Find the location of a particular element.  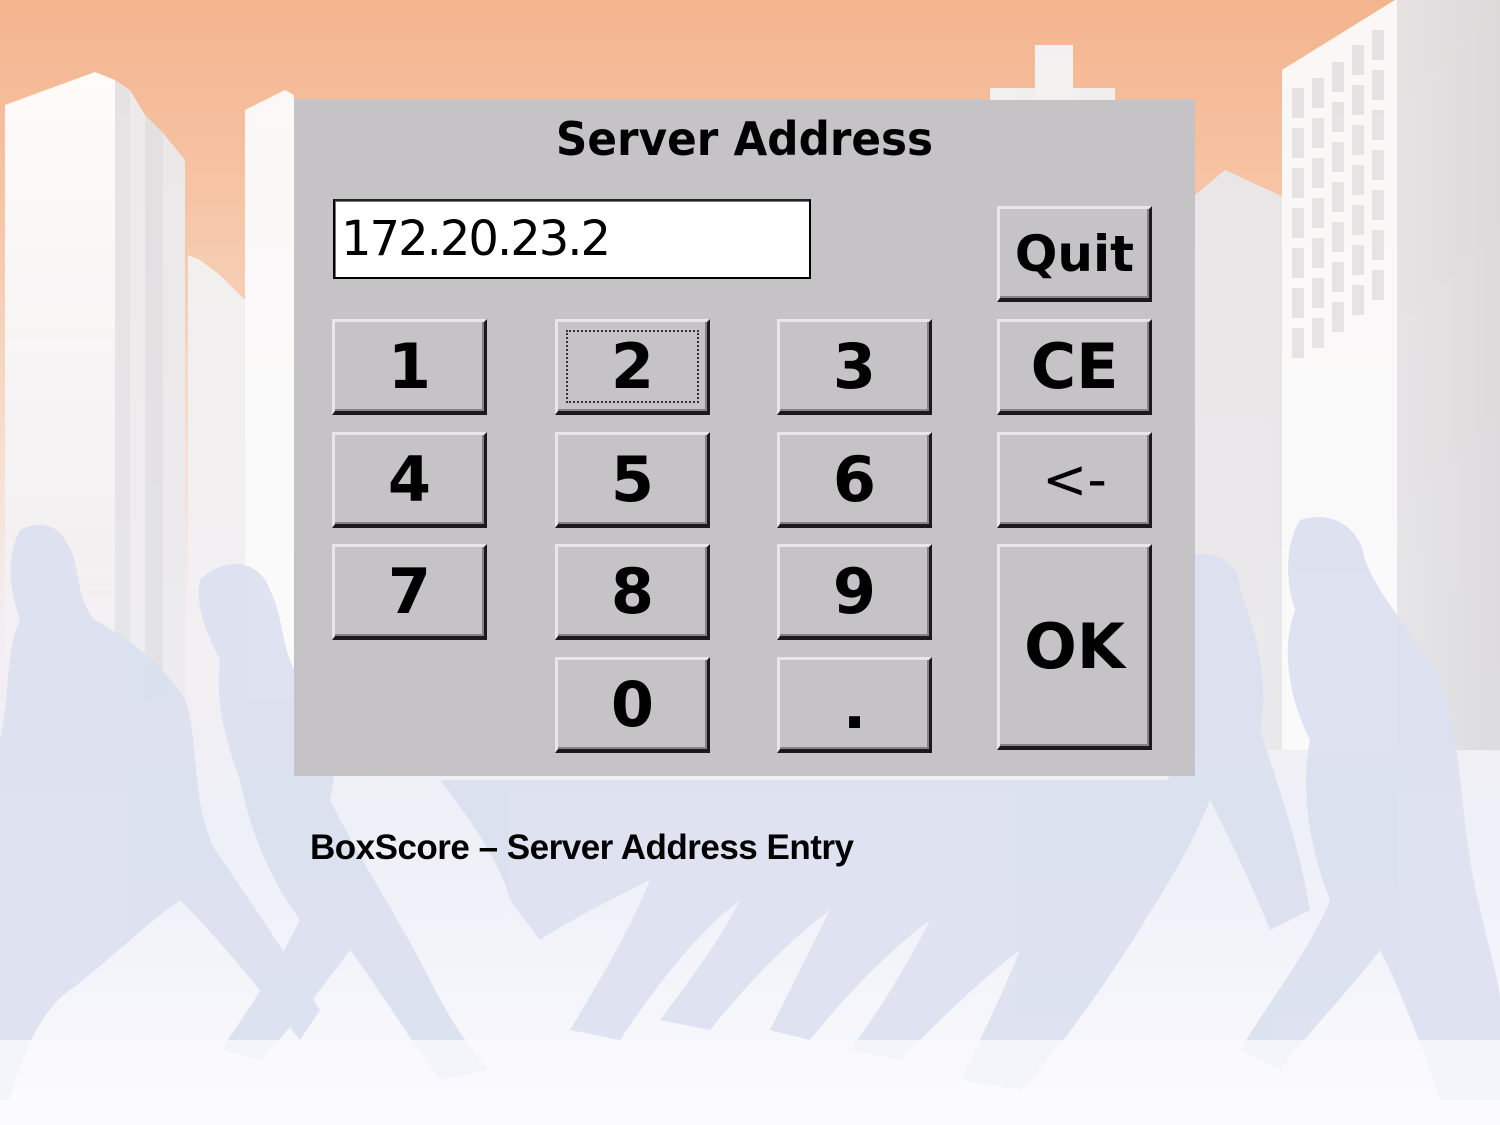

key-label: 7 is located at coordinates (409, 591).